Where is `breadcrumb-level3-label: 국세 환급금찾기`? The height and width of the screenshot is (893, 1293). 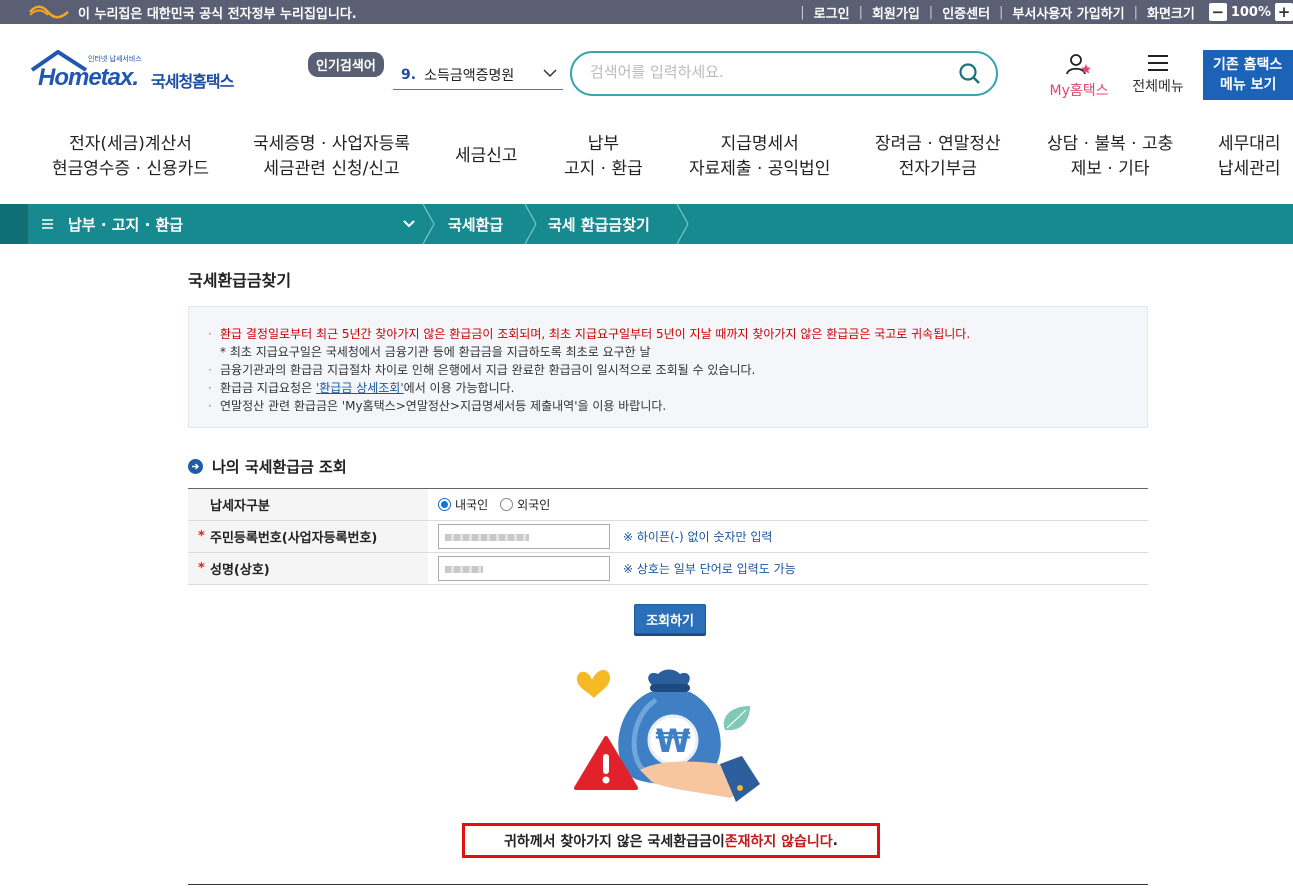 breadcrumb-level3-label: 국세 환급금찾기 is located at coordinates (599, 224).